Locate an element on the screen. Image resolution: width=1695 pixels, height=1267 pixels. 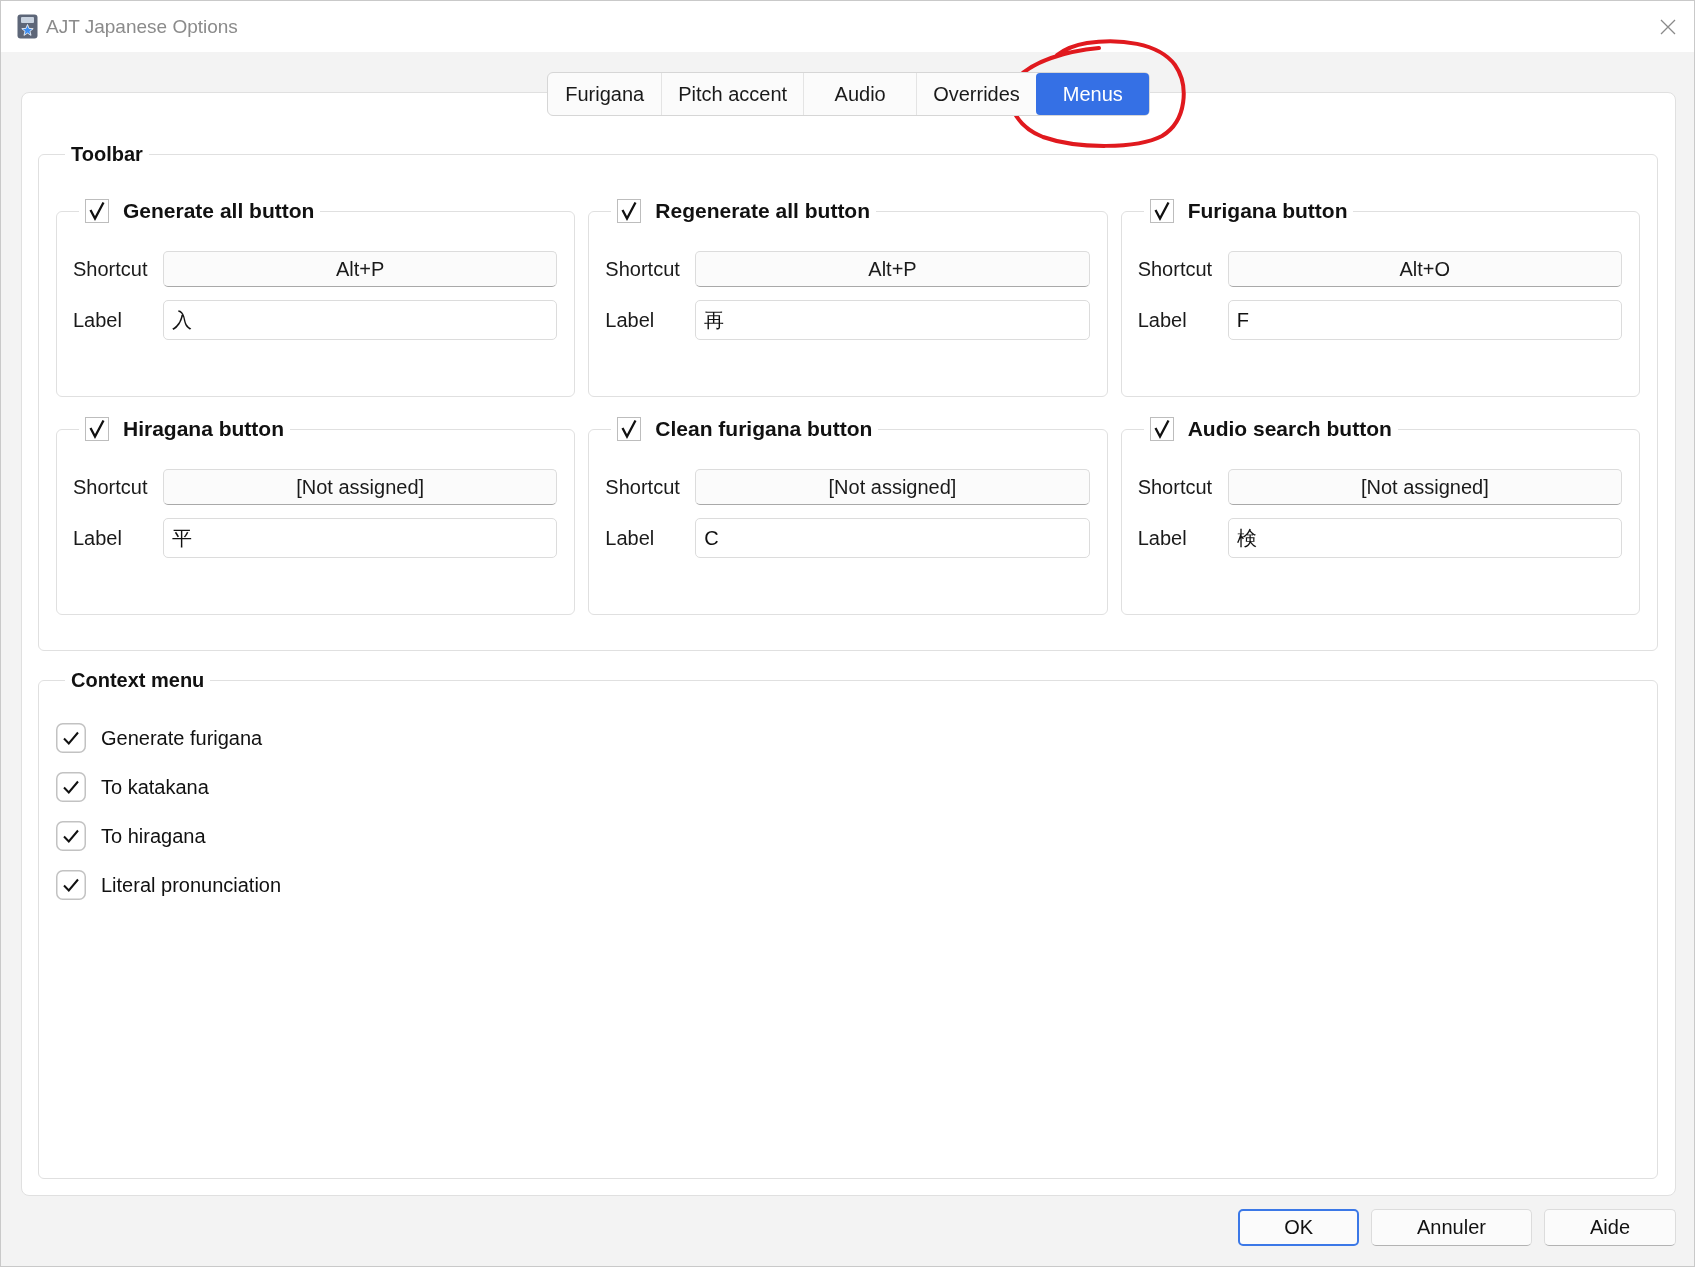
checkbox-label: Hiragana button is located at coordinates (203, 429).